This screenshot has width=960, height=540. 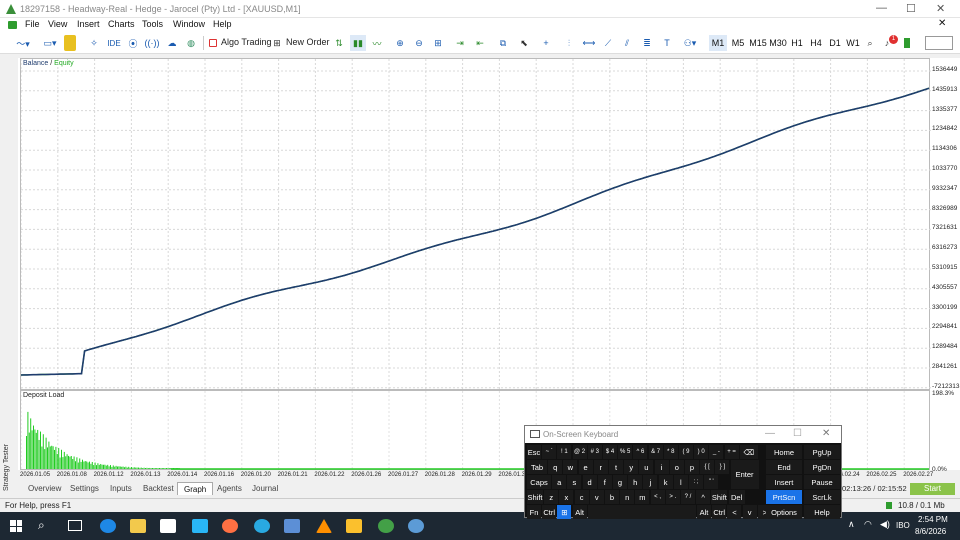 What do you see at coordinates (503, 43) in the screenshot?
I see `screenshot-icon: ⧉` at bounding box center [503, 43].